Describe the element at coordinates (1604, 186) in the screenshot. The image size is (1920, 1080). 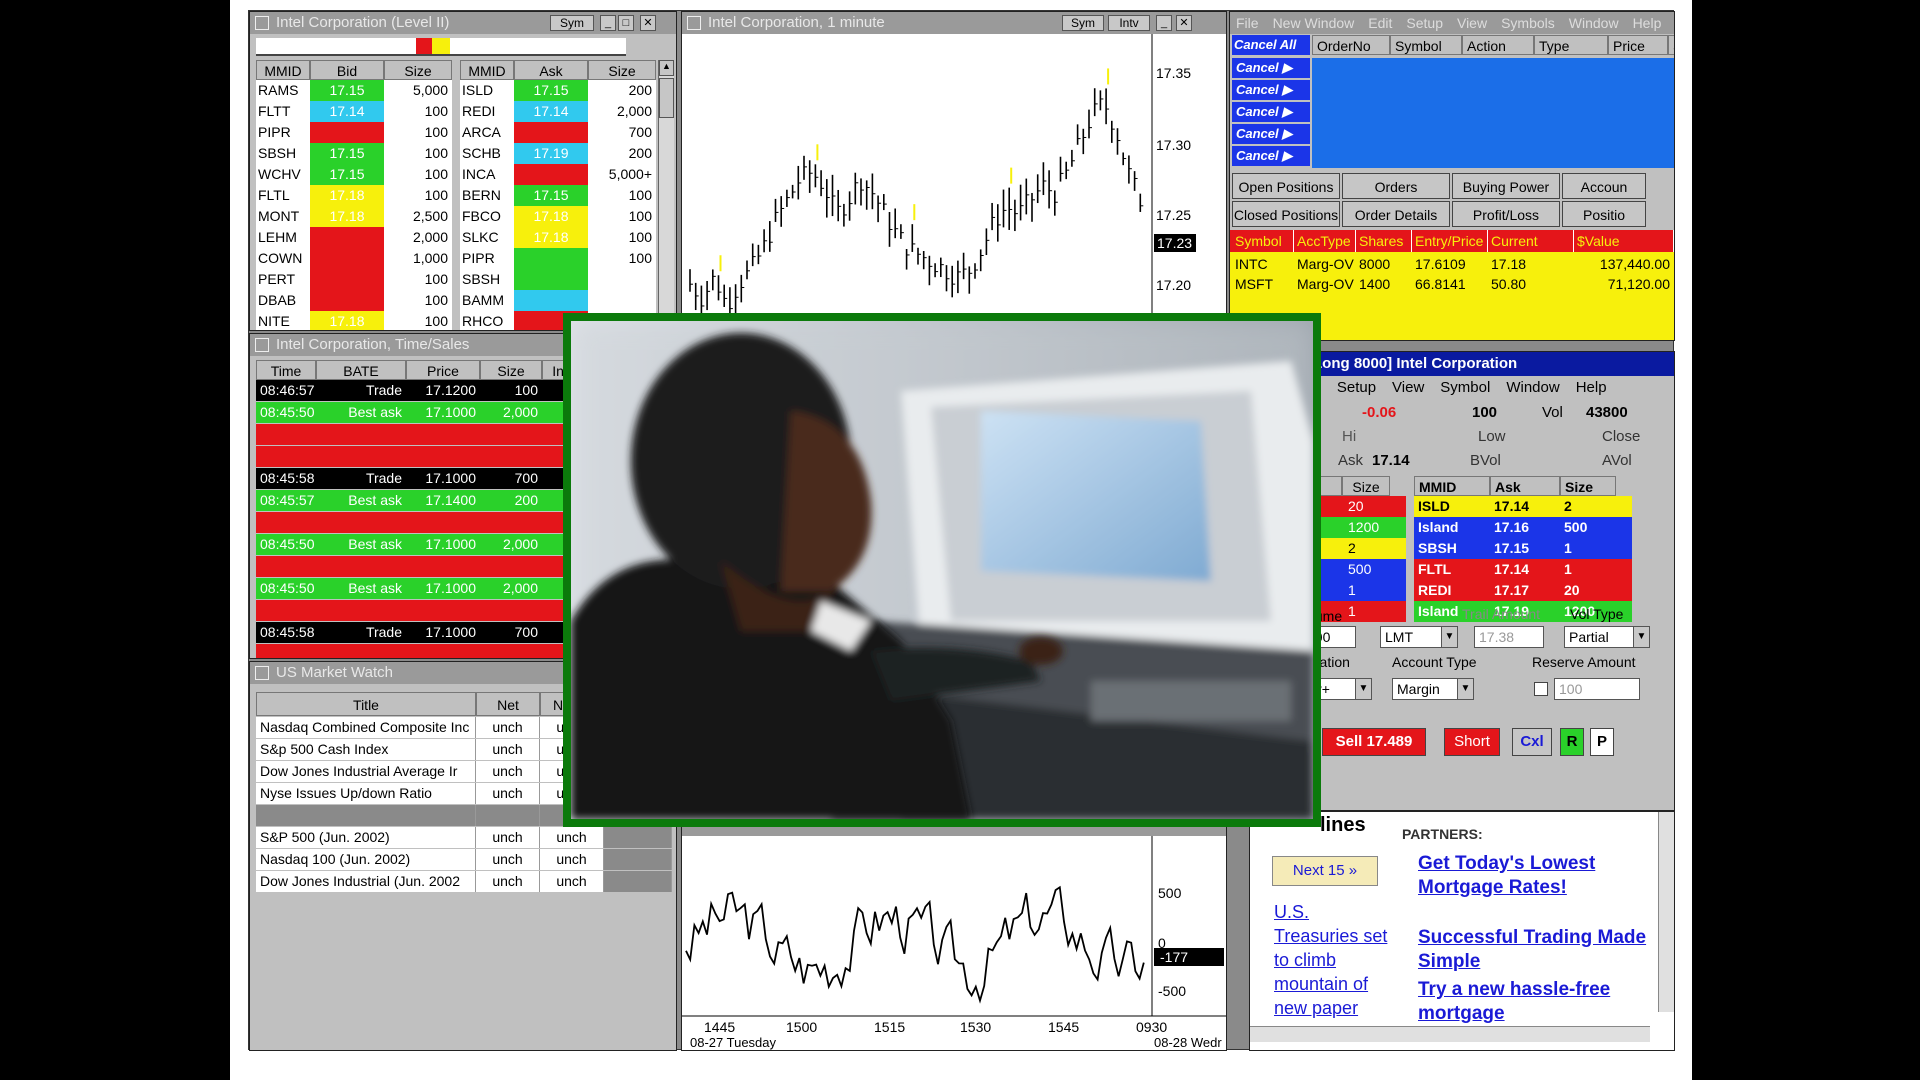
I see `tab-button: Accoun` at that location.